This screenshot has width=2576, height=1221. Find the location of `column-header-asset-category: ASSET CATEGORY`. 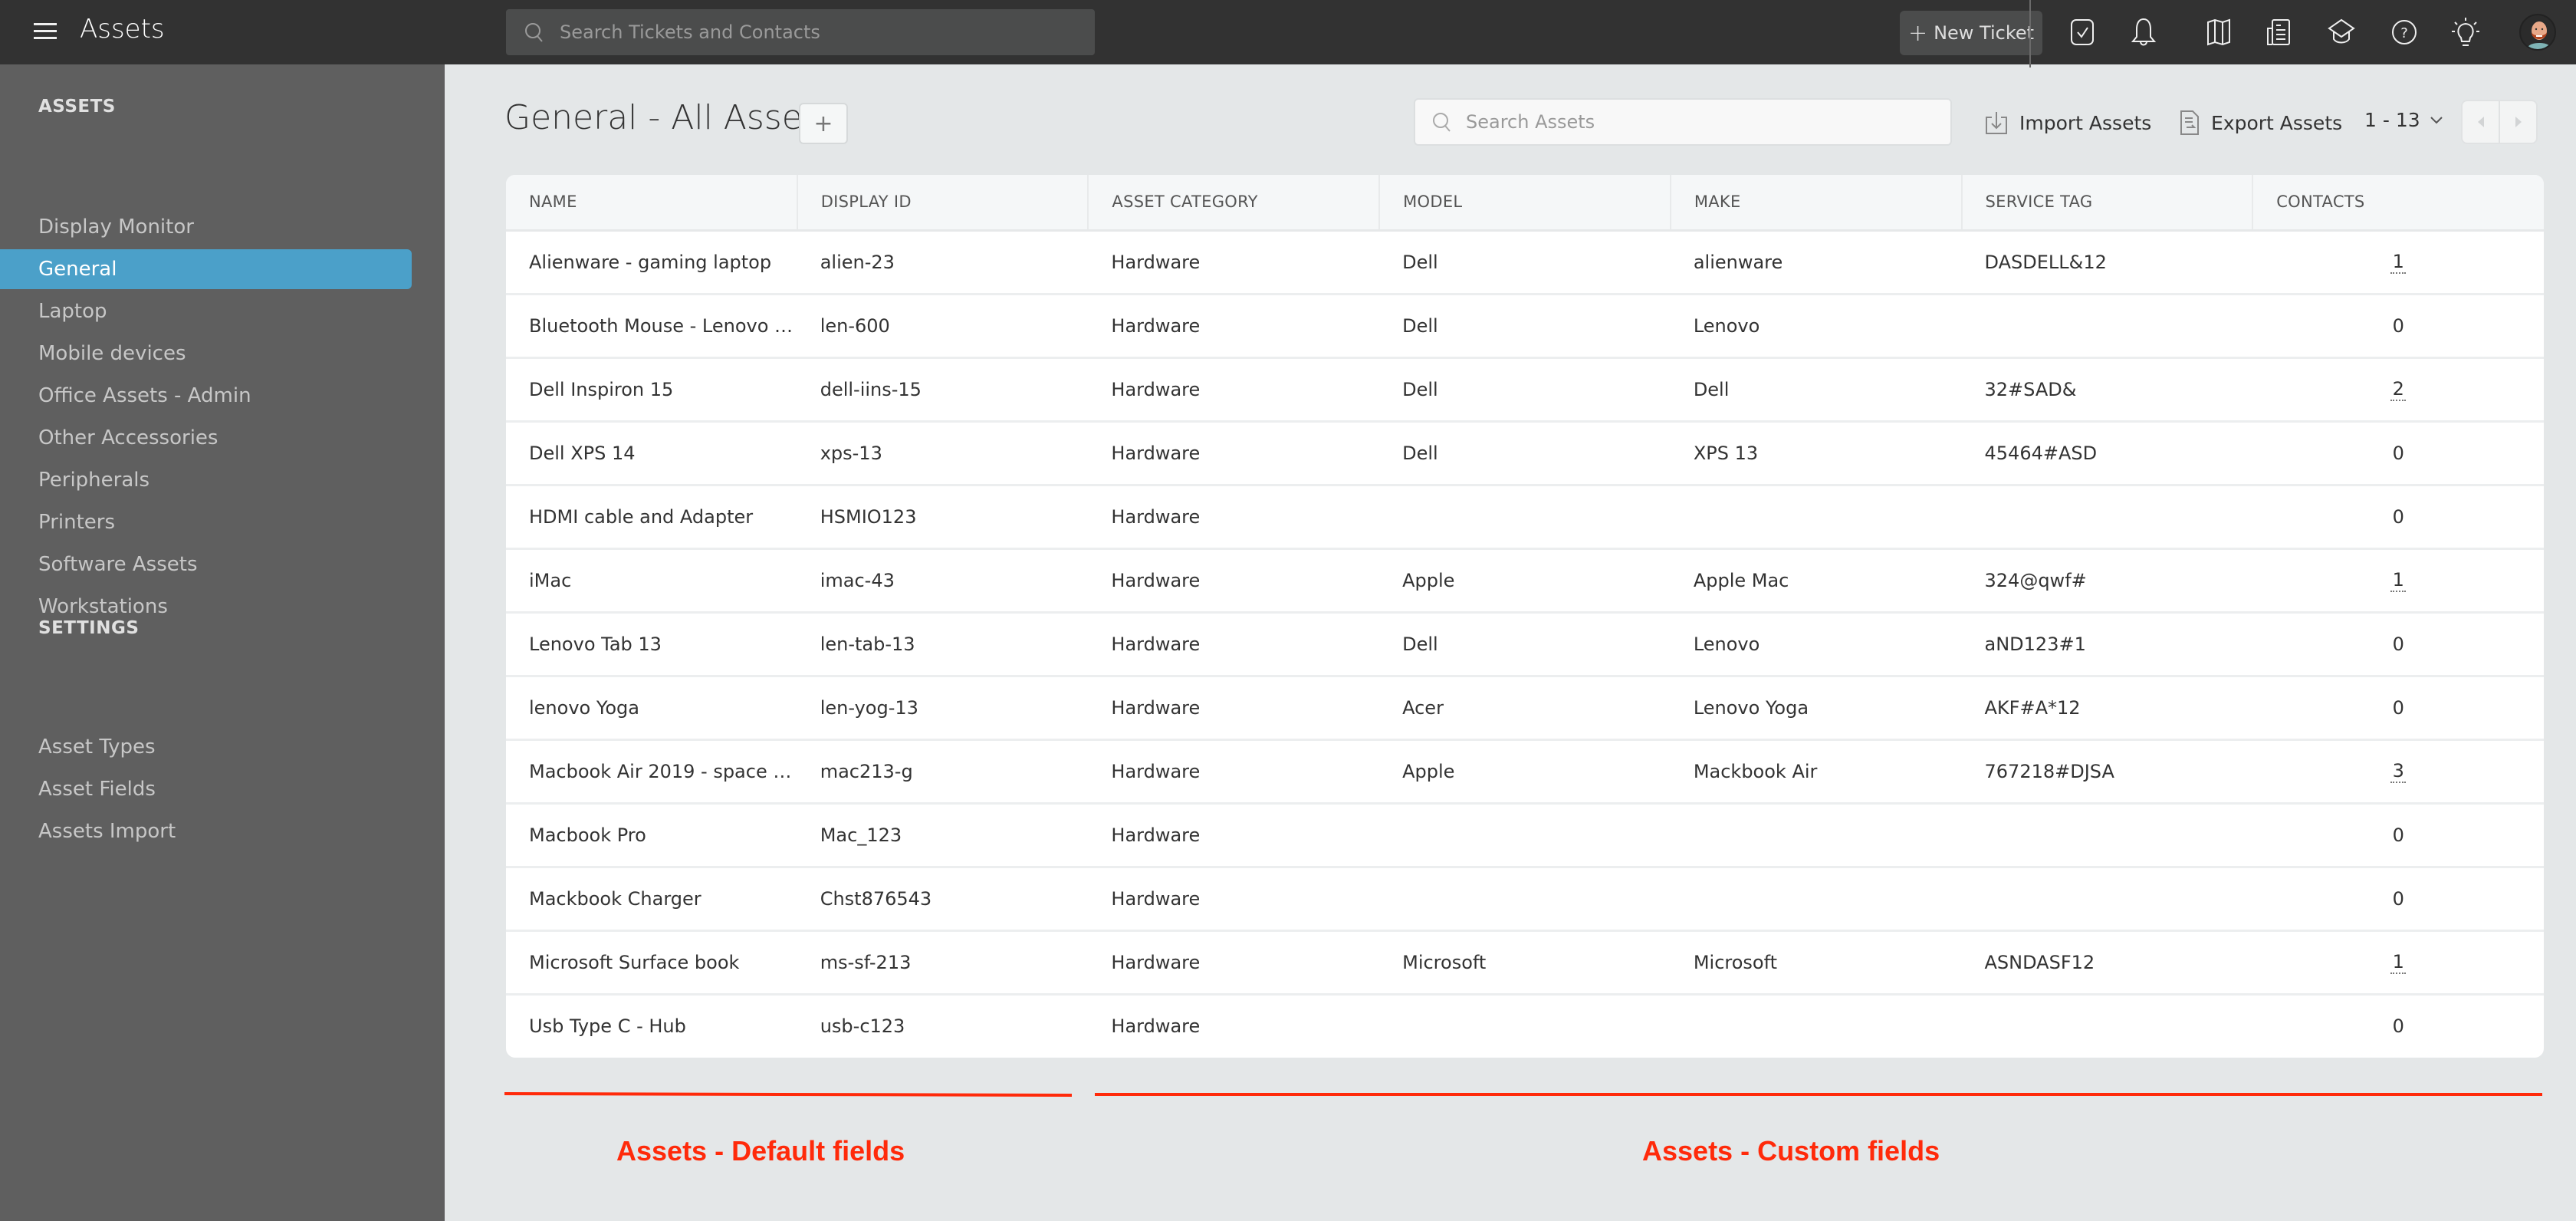

column-header-asset-category: ASSET CATEGORY is located at coordinates (1234, 203).